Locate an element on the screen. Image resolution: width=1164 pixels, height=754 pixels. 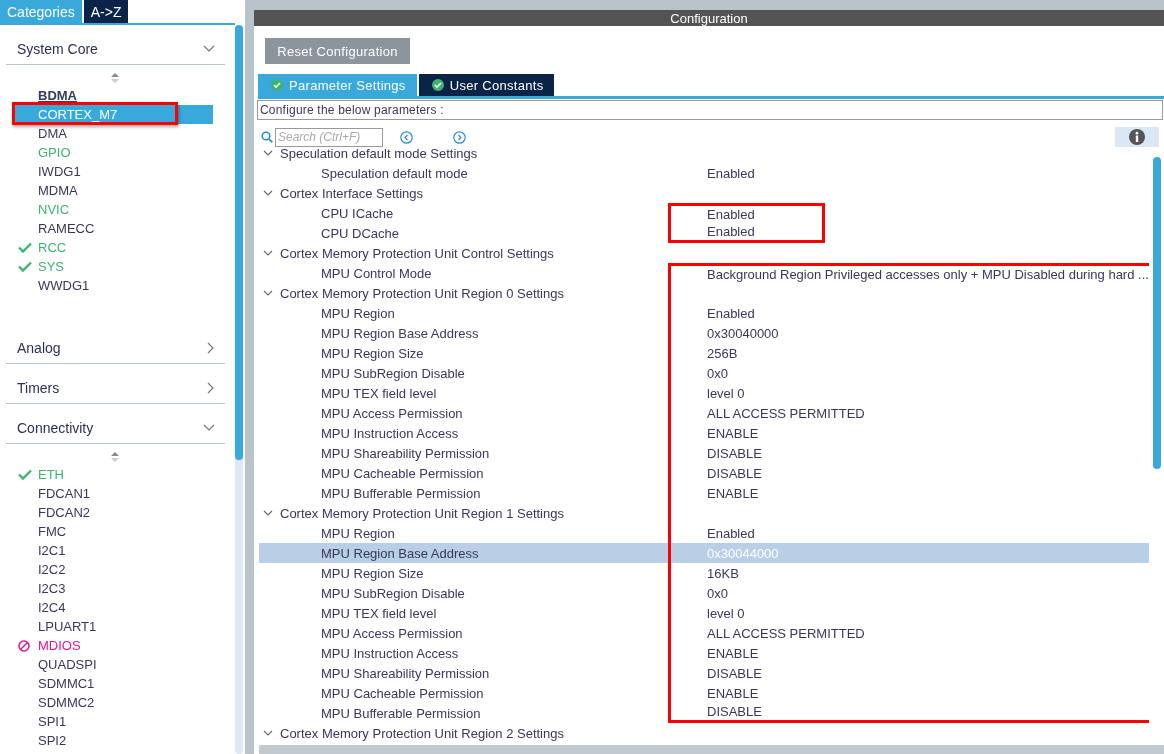
group-header: Cortex Memory Protection Unit Region 0 Settings is located at coordinates (473, 293).